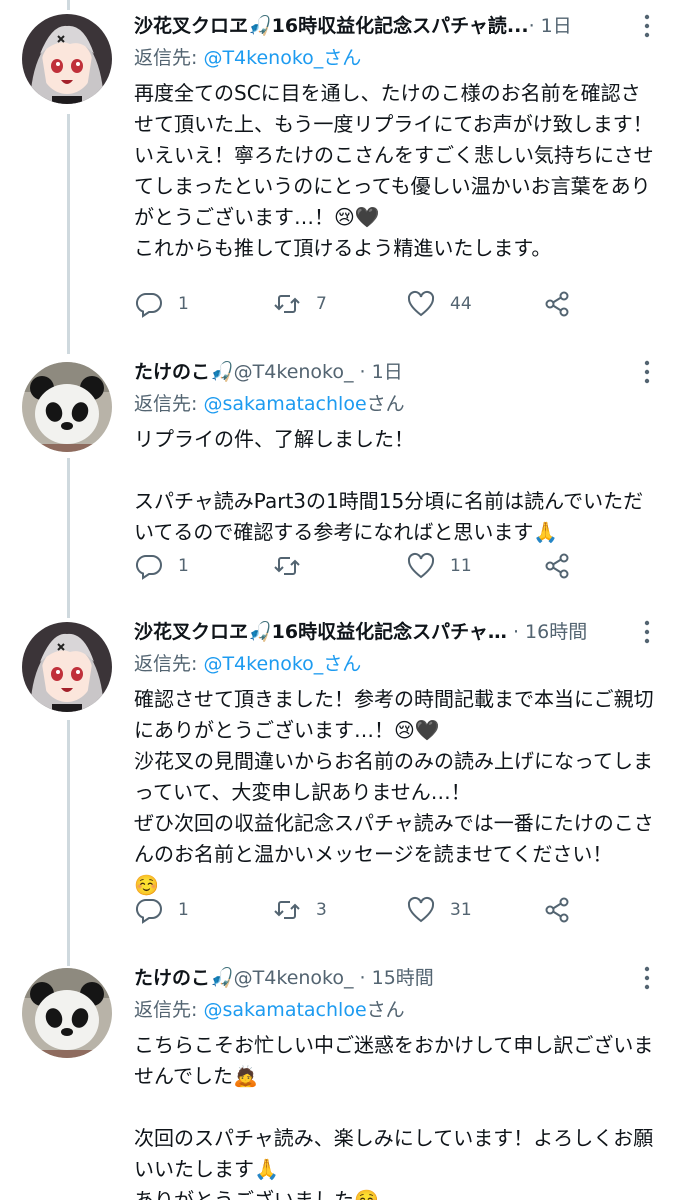 The width and height of the screenshot is (680, 1200). What do you see at coordinates (439, 566) in the screenshot?
I see `like-button: 11` at bounding box center [439, 566].